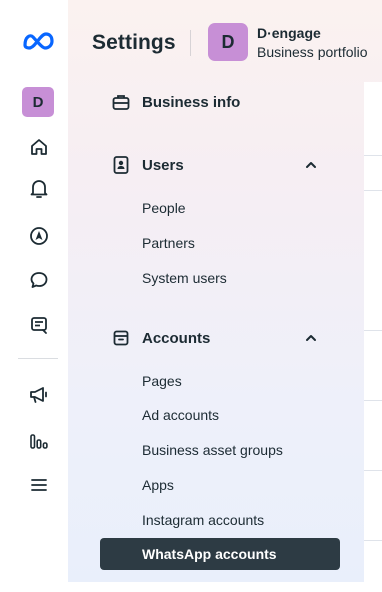 This screenshot has height=592, width=382. I want to click on rail-divider, so click(38, 358).